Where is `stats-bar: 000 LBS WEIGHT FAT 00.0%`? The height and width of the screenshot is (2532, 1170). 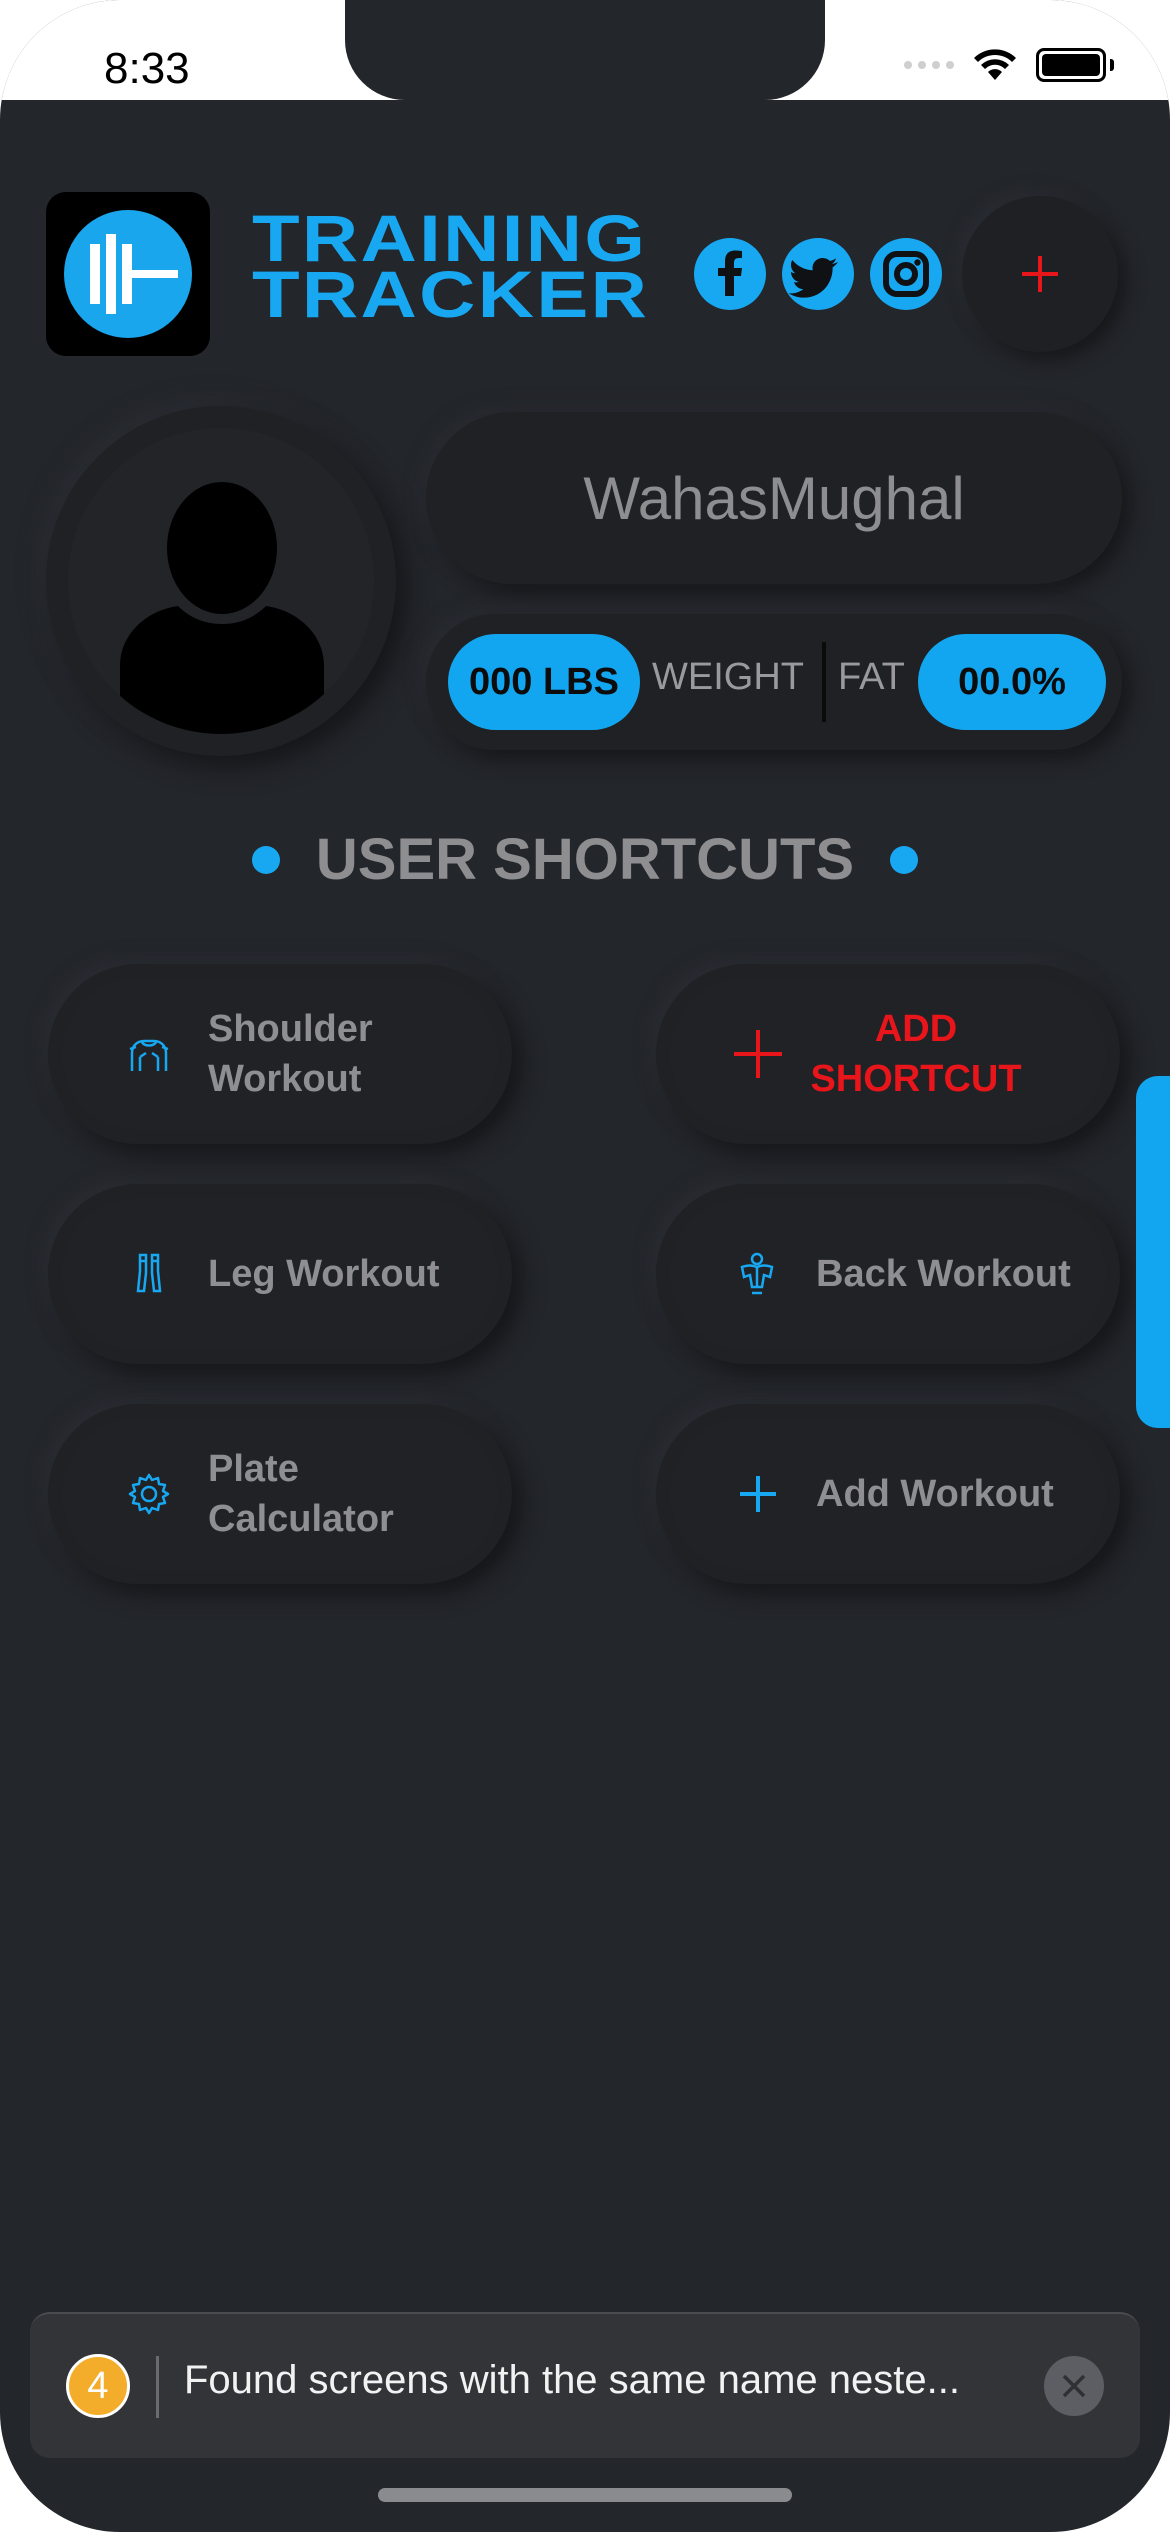
stats-bar: 000 LBS WEIGHT FAT 00.0% is located at coordinates (774, 682).